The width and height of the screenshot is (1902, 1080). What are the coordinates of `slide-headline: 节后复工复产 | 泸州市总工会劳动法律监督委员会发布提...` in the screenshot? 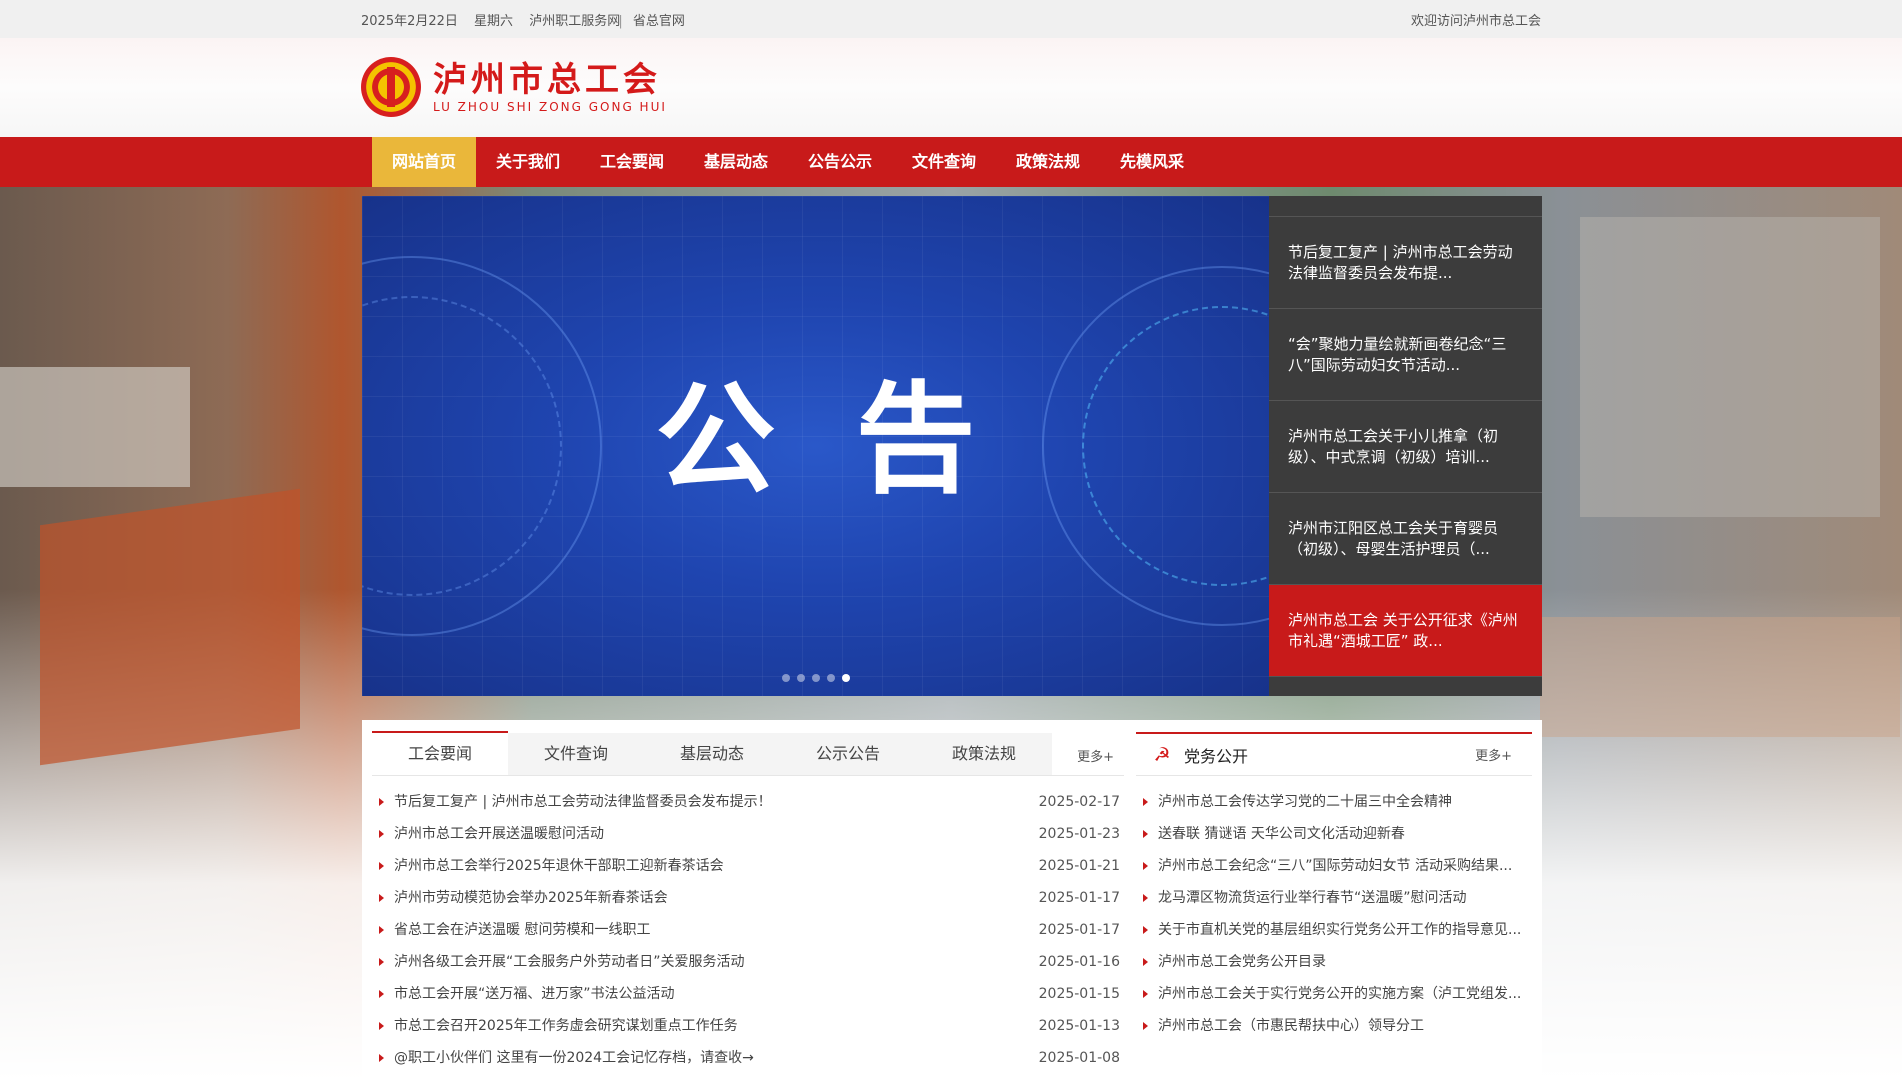 It's located at (1405, 263).